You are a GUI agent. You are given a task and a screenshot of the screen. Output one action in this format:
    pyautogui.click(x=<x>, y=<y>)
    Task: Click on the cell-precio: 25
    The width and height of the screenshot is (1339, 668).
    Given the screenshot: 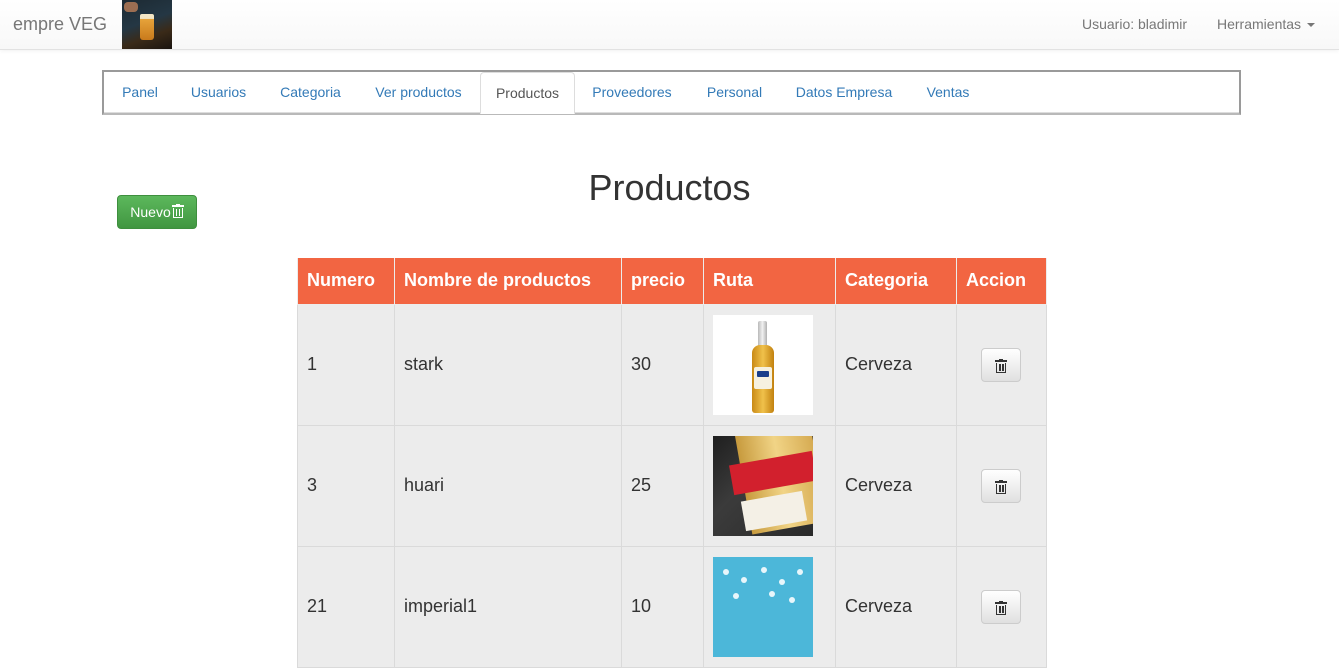 What is the action you would take?
    pyautogui.click(x=662, y=485)
    